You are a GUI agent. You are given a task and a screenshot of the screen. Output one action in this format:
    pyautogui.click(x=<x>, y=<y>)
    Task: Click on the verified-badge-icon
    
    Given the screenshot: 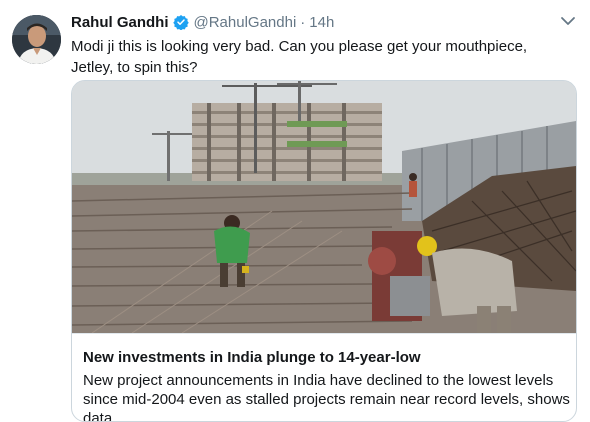 What is the action you would take?
    pyautogui.click(x=180, y=22)
    